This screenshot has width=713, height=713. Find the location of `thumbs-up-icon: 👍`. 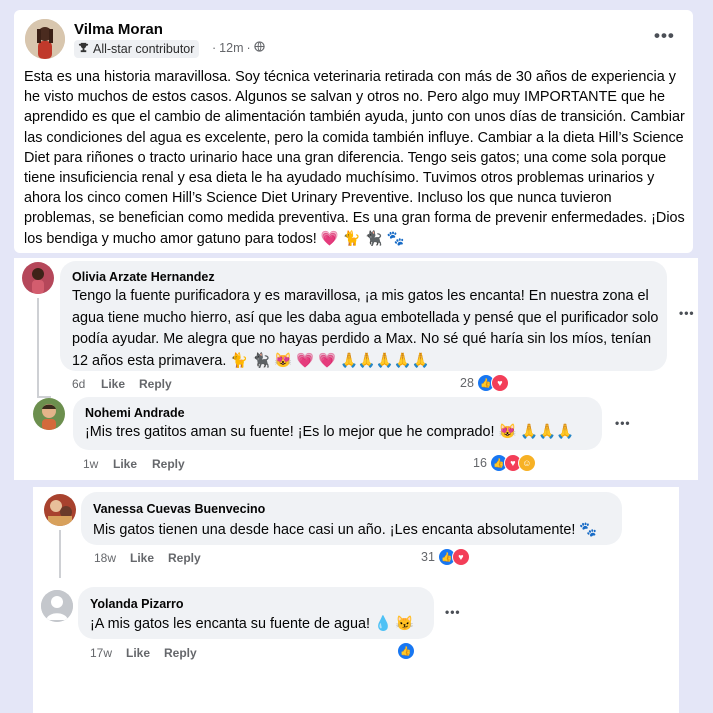

thumbs-up-icon: 👍 is located at coordinates (406, 651).